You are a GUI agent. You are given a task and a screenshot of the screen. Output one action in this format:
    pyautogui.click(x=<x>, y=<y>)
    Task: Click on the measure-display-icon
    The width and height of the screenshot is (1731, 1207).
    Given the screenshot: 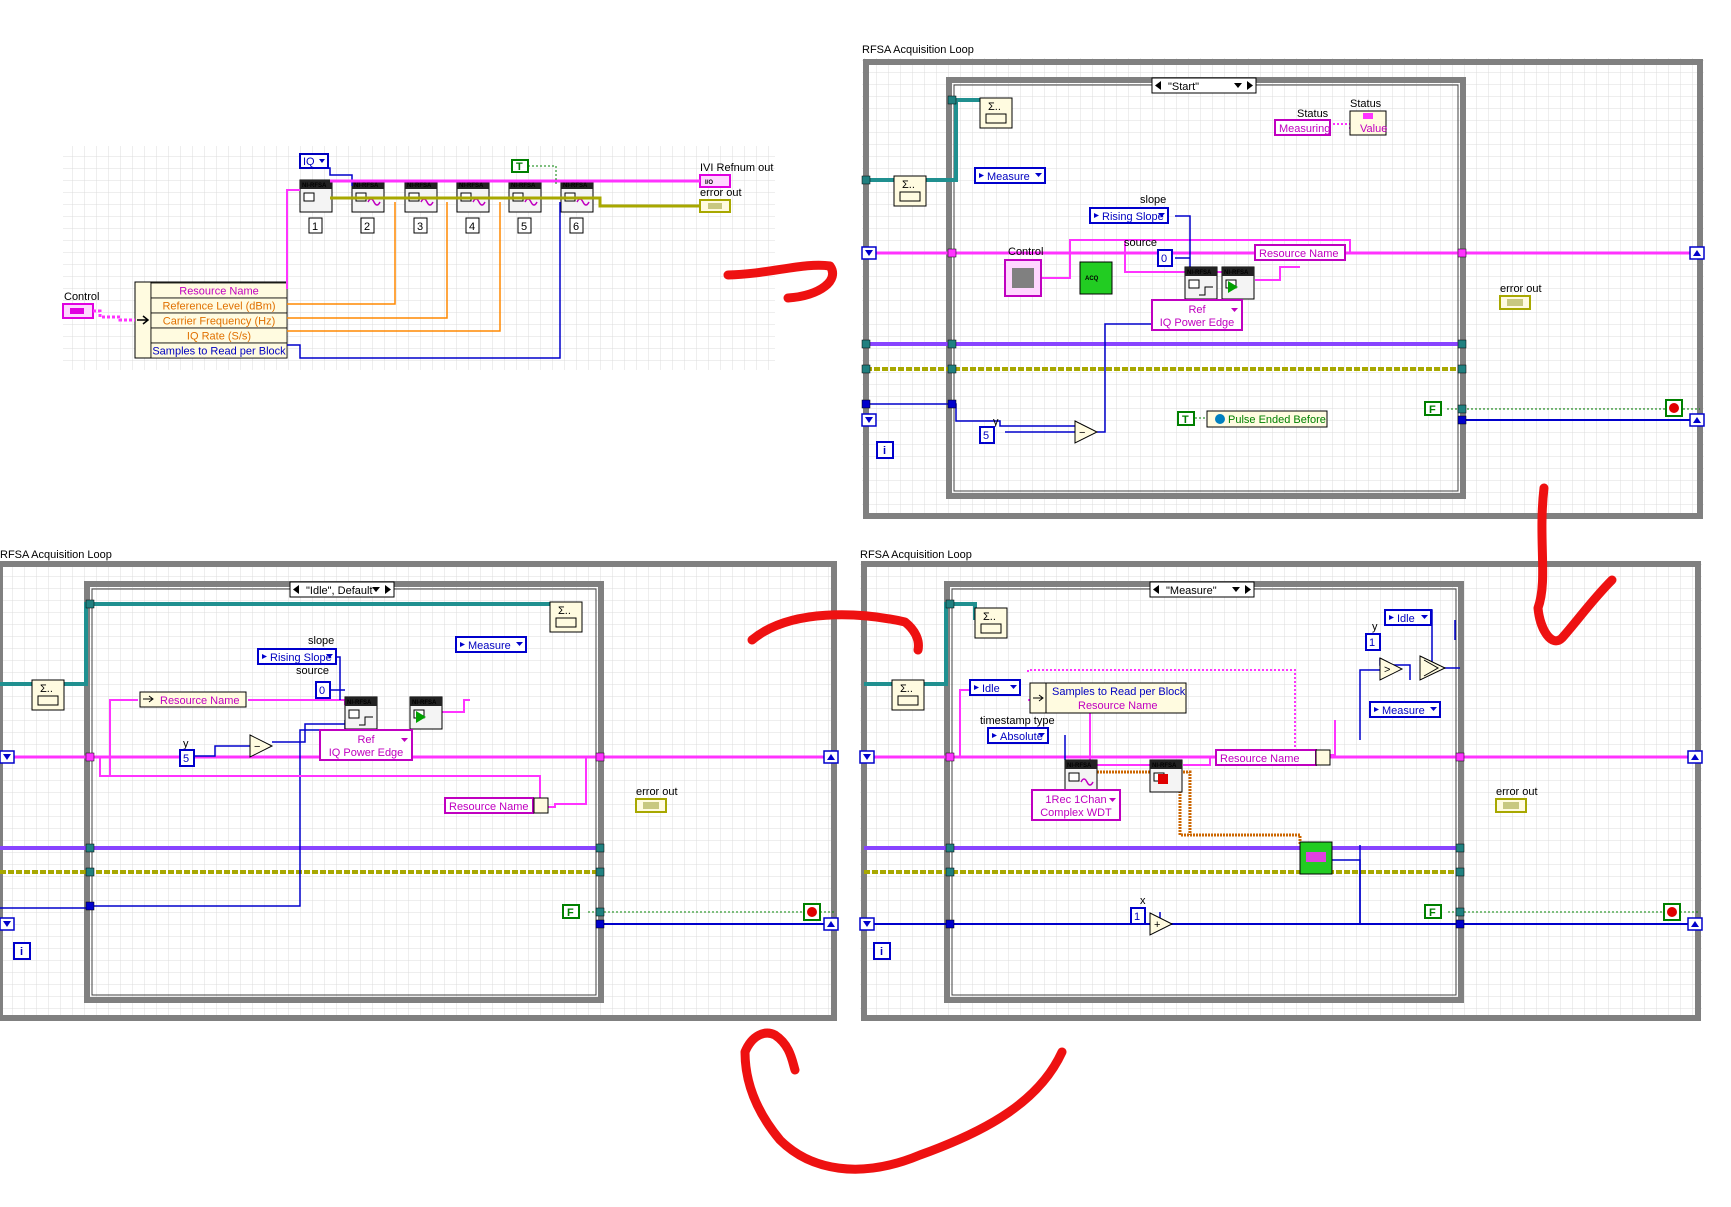 What is the action you would take?
    pyautogui.click(x=1316, y=857)
    